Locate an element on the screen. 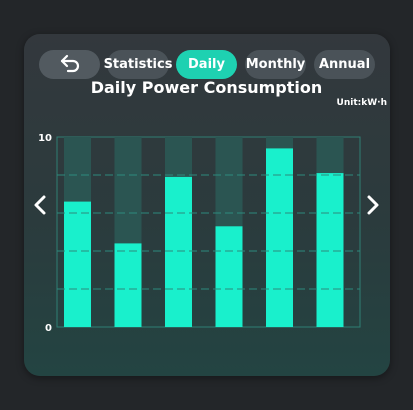 The width and height of the screenshot is (413, 410). y-tick-label: 10 is located at coordinates (45, 138).